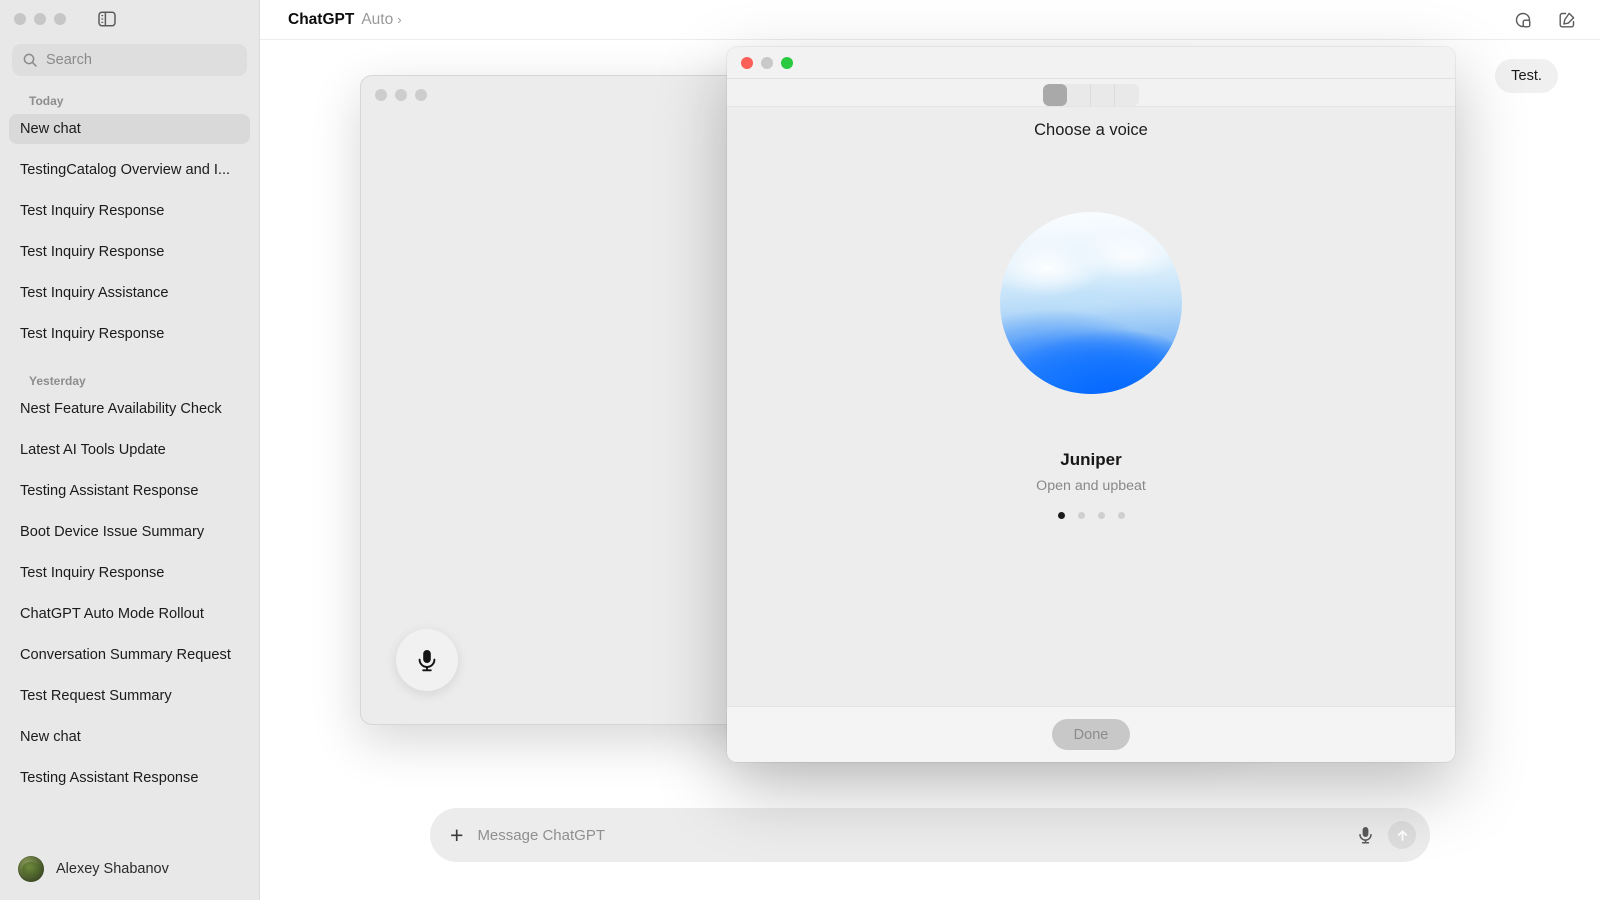 The image size is (1600, 900). What do you see at coordinates (421, 95) in the screenshot?
I see `voice-window-maximize-button` at bounding box center [421, 95].